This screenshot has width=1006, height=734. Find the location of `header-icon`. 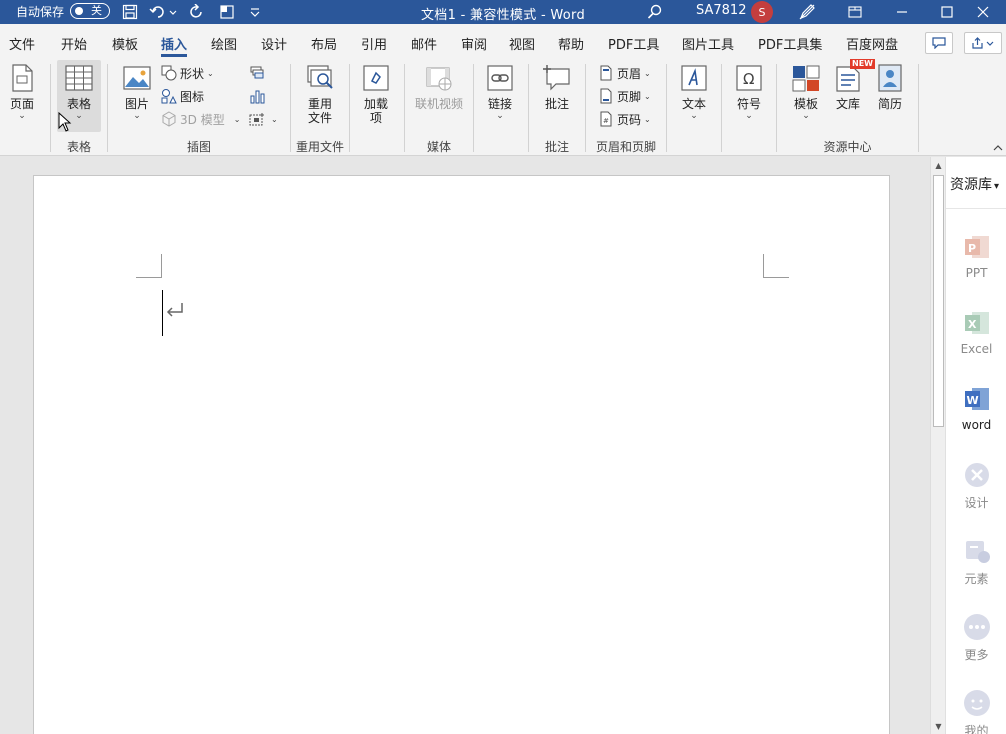

header-icon is located at coordinates (606, 73).